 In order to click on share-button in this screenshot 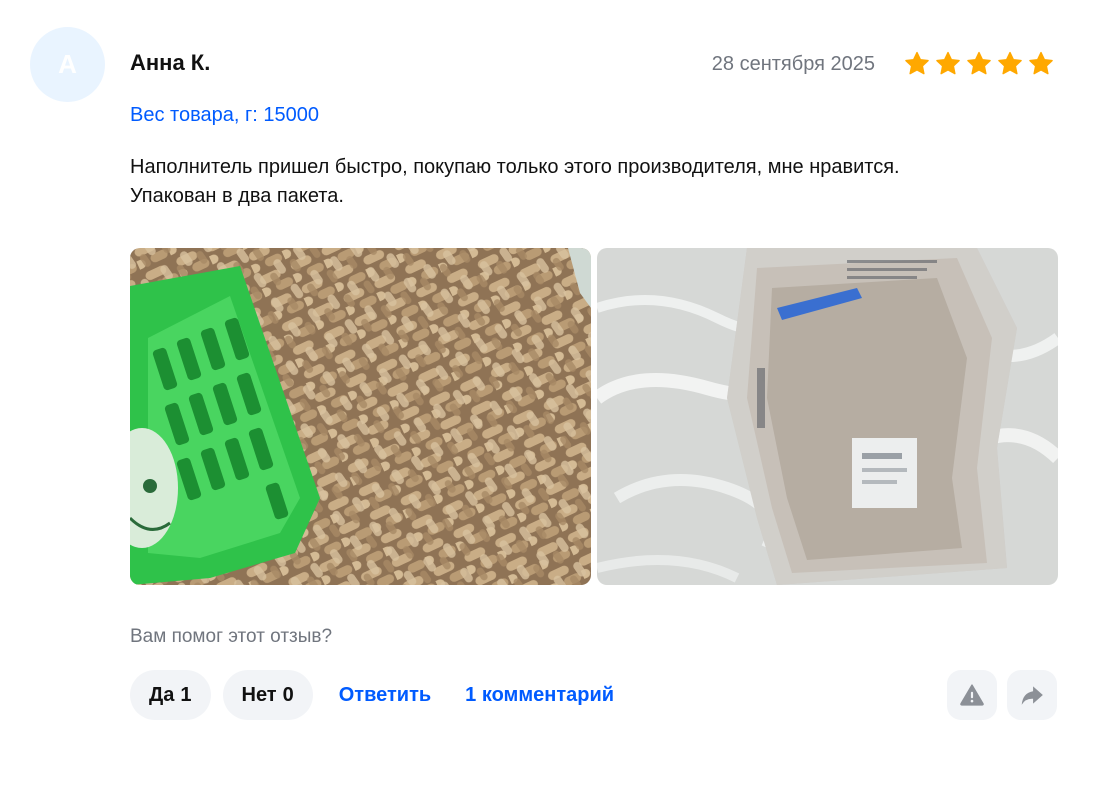, I will do `click(1032, 695)`.